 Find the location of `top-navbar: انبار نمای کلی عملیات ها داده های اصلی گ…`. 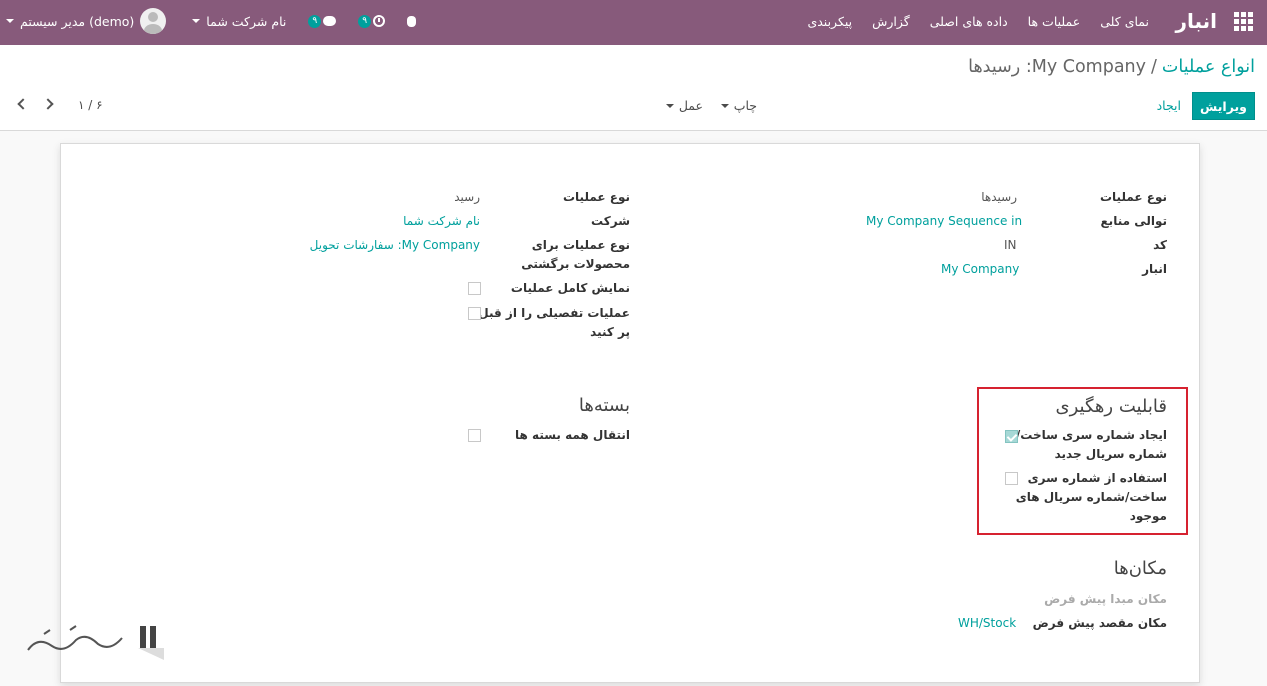

top-navbar: انبار نمای کلی عملیات ها داده های اصلی گ… is located at coordinates (633, 22).